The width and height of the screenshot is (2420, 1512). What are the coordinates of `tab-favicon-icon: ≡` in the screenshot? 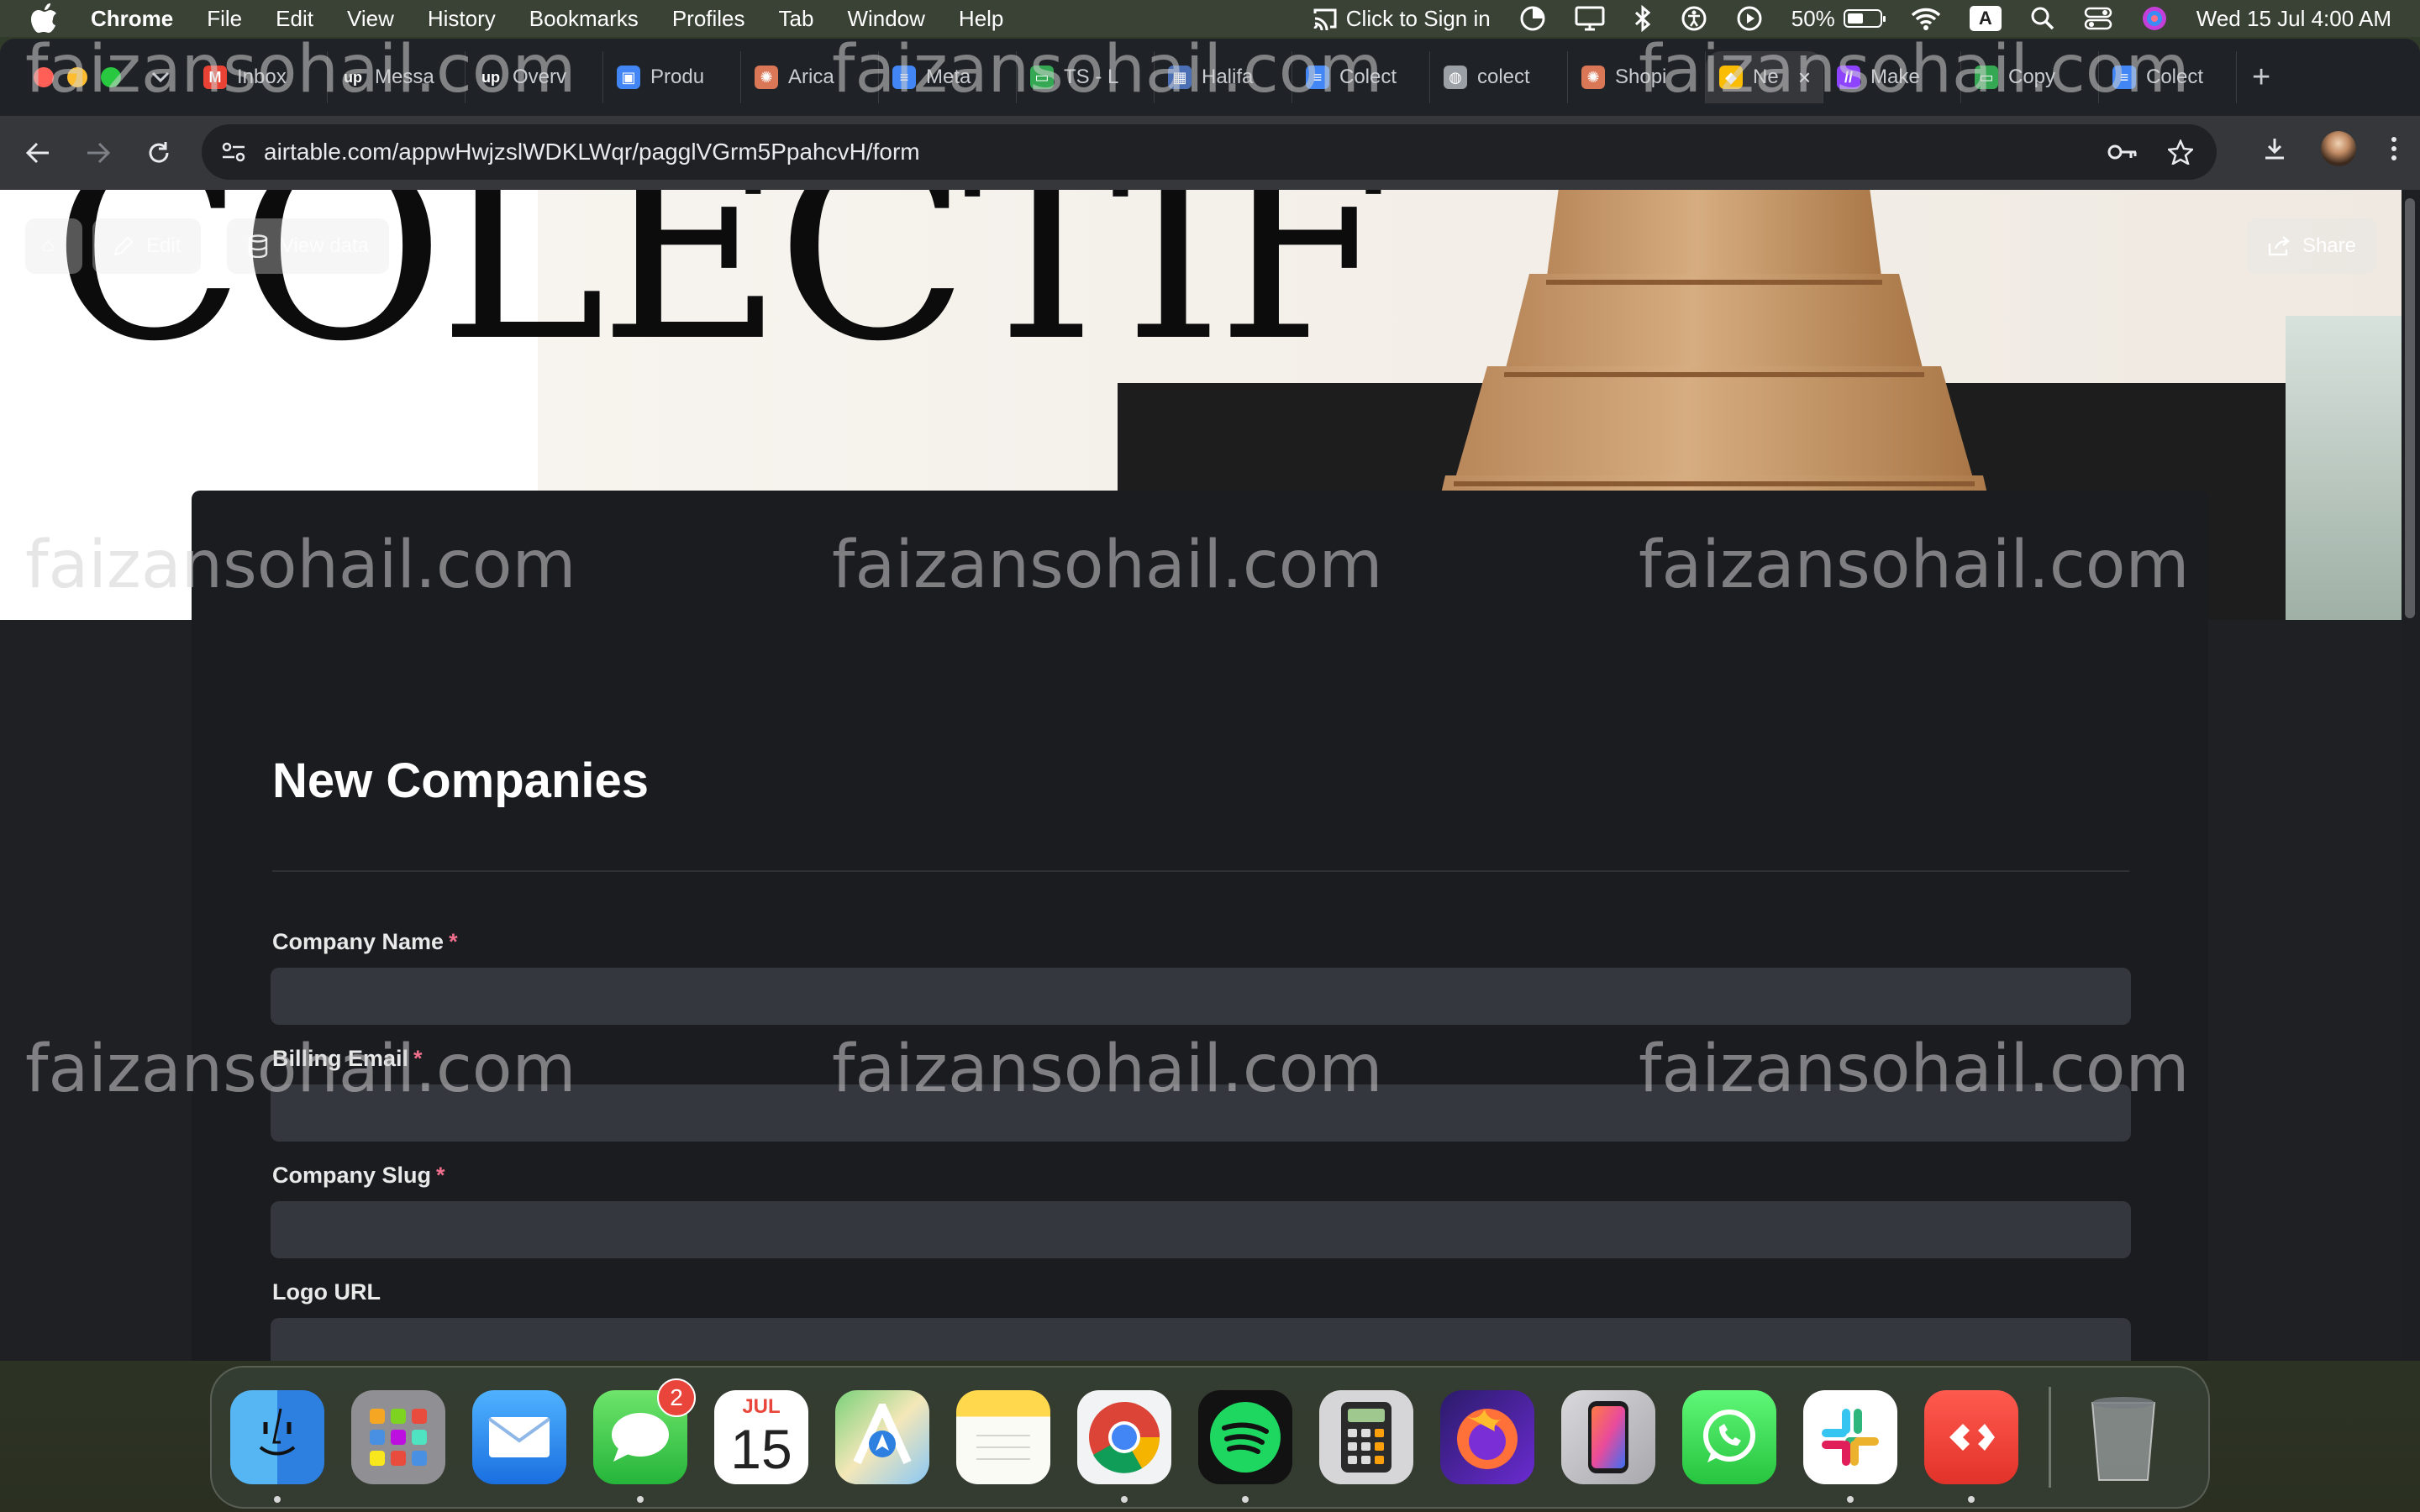 It's located at (1317, 77).